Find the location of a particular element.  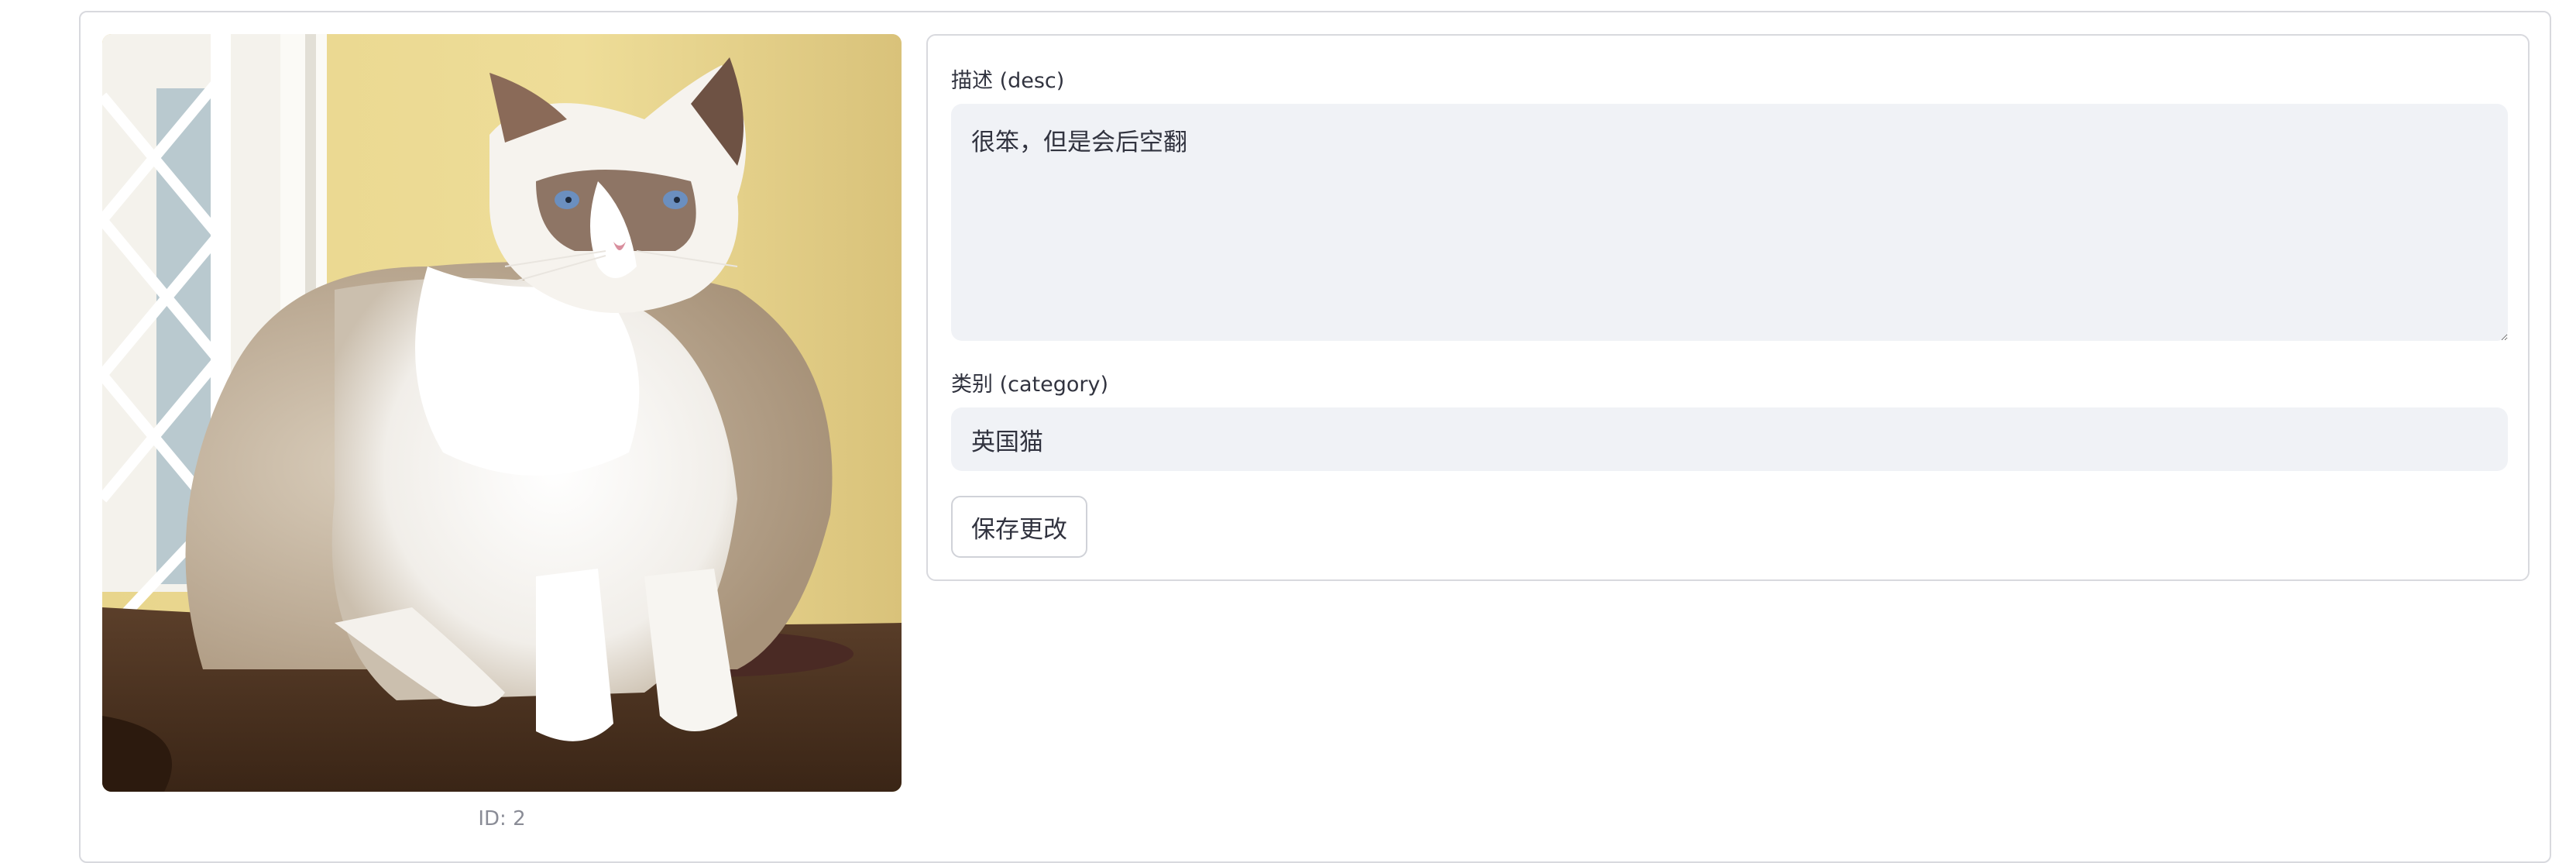

category-input is located at coordinates (1729, 439).